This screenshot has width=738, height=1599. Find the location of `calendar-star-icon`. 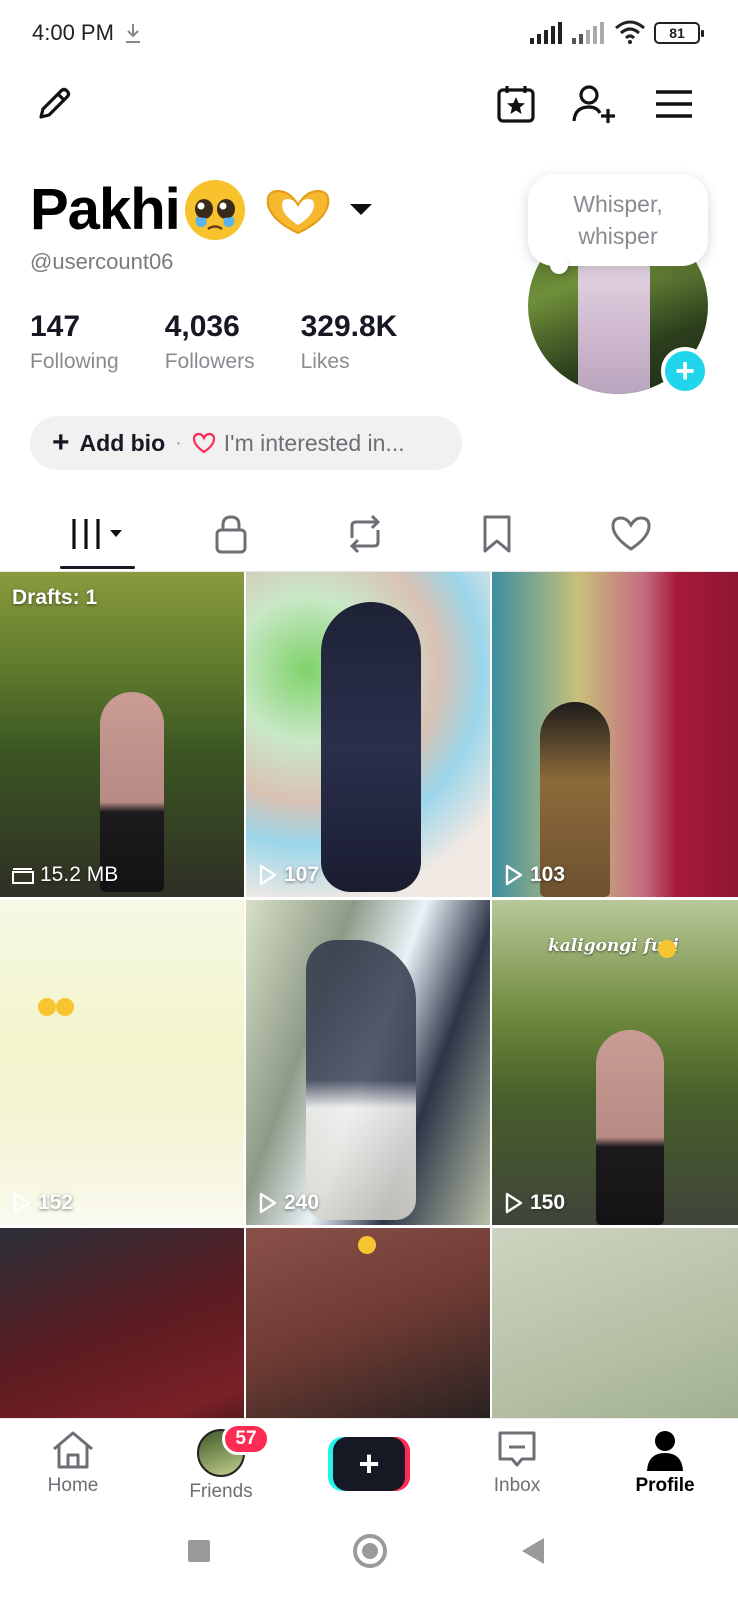

calendar-star-icon is located at coordinates (516, 104).